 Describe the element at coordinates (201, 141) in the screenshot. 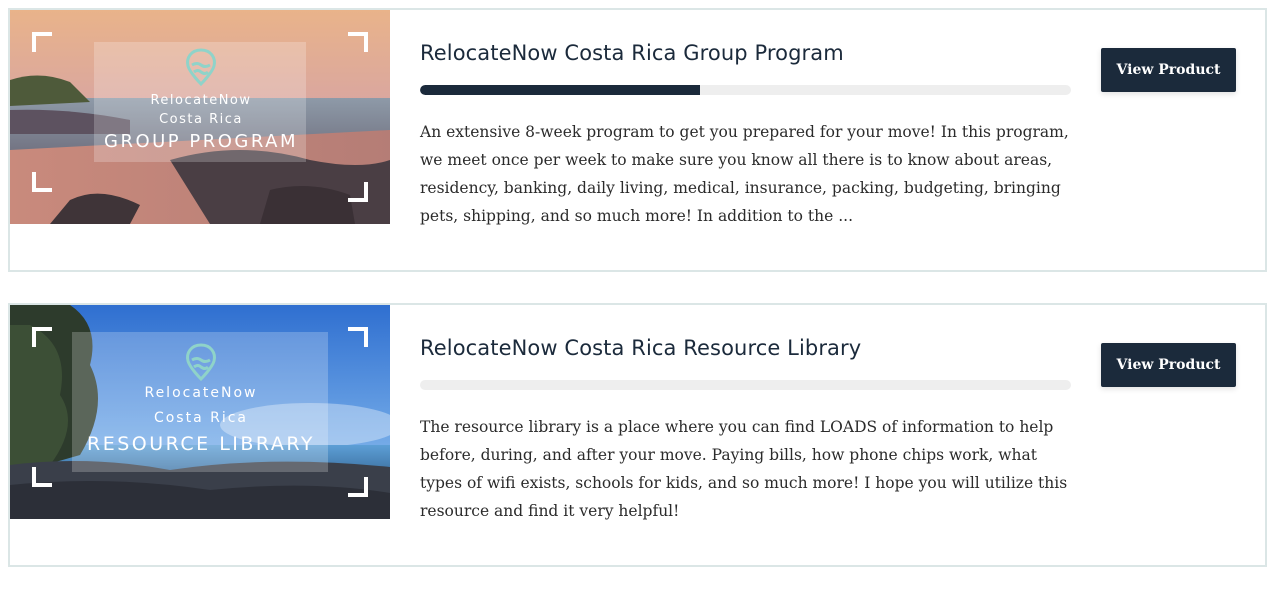

I see `image-label: GROUP PROGRAM` at that location.